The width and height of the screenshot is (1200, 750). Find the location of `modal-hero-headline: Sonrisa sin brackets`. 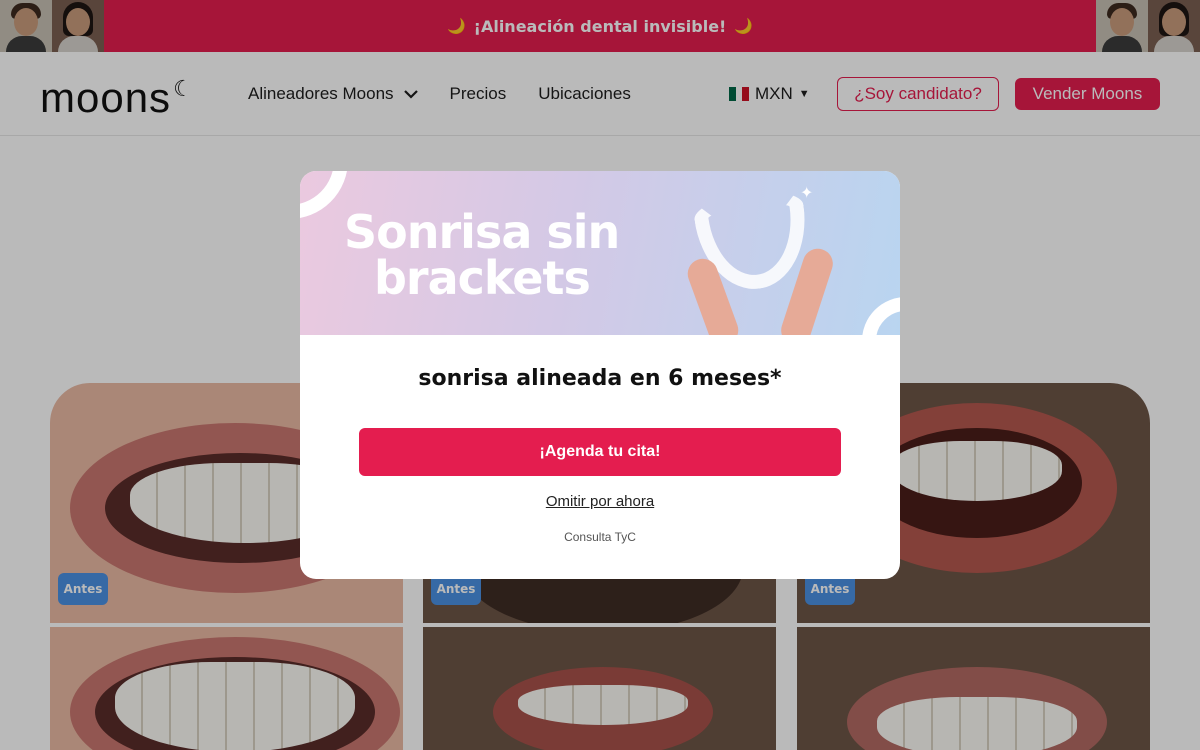

modal-hero-headline: Sonrisa sin brackets is located at coordinates (482, 257).